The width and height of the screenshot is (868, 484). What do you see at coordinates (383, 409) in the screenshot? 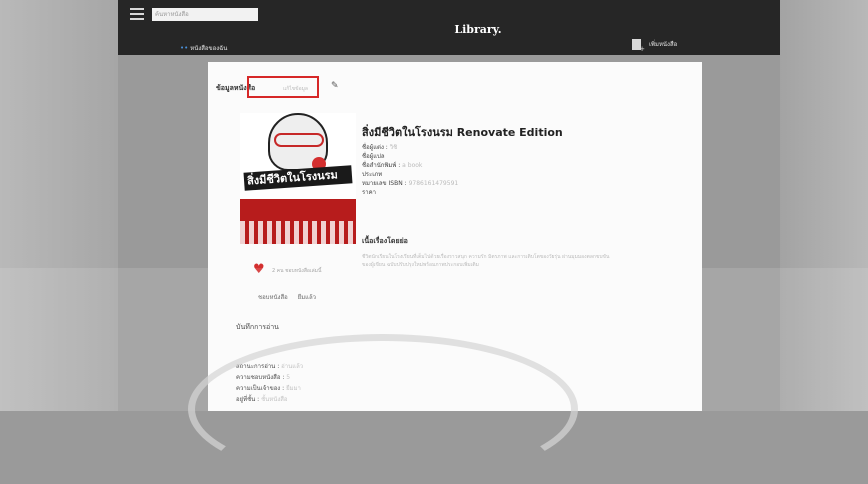
I see `watermark-arc` at bounding box center [383, 409].